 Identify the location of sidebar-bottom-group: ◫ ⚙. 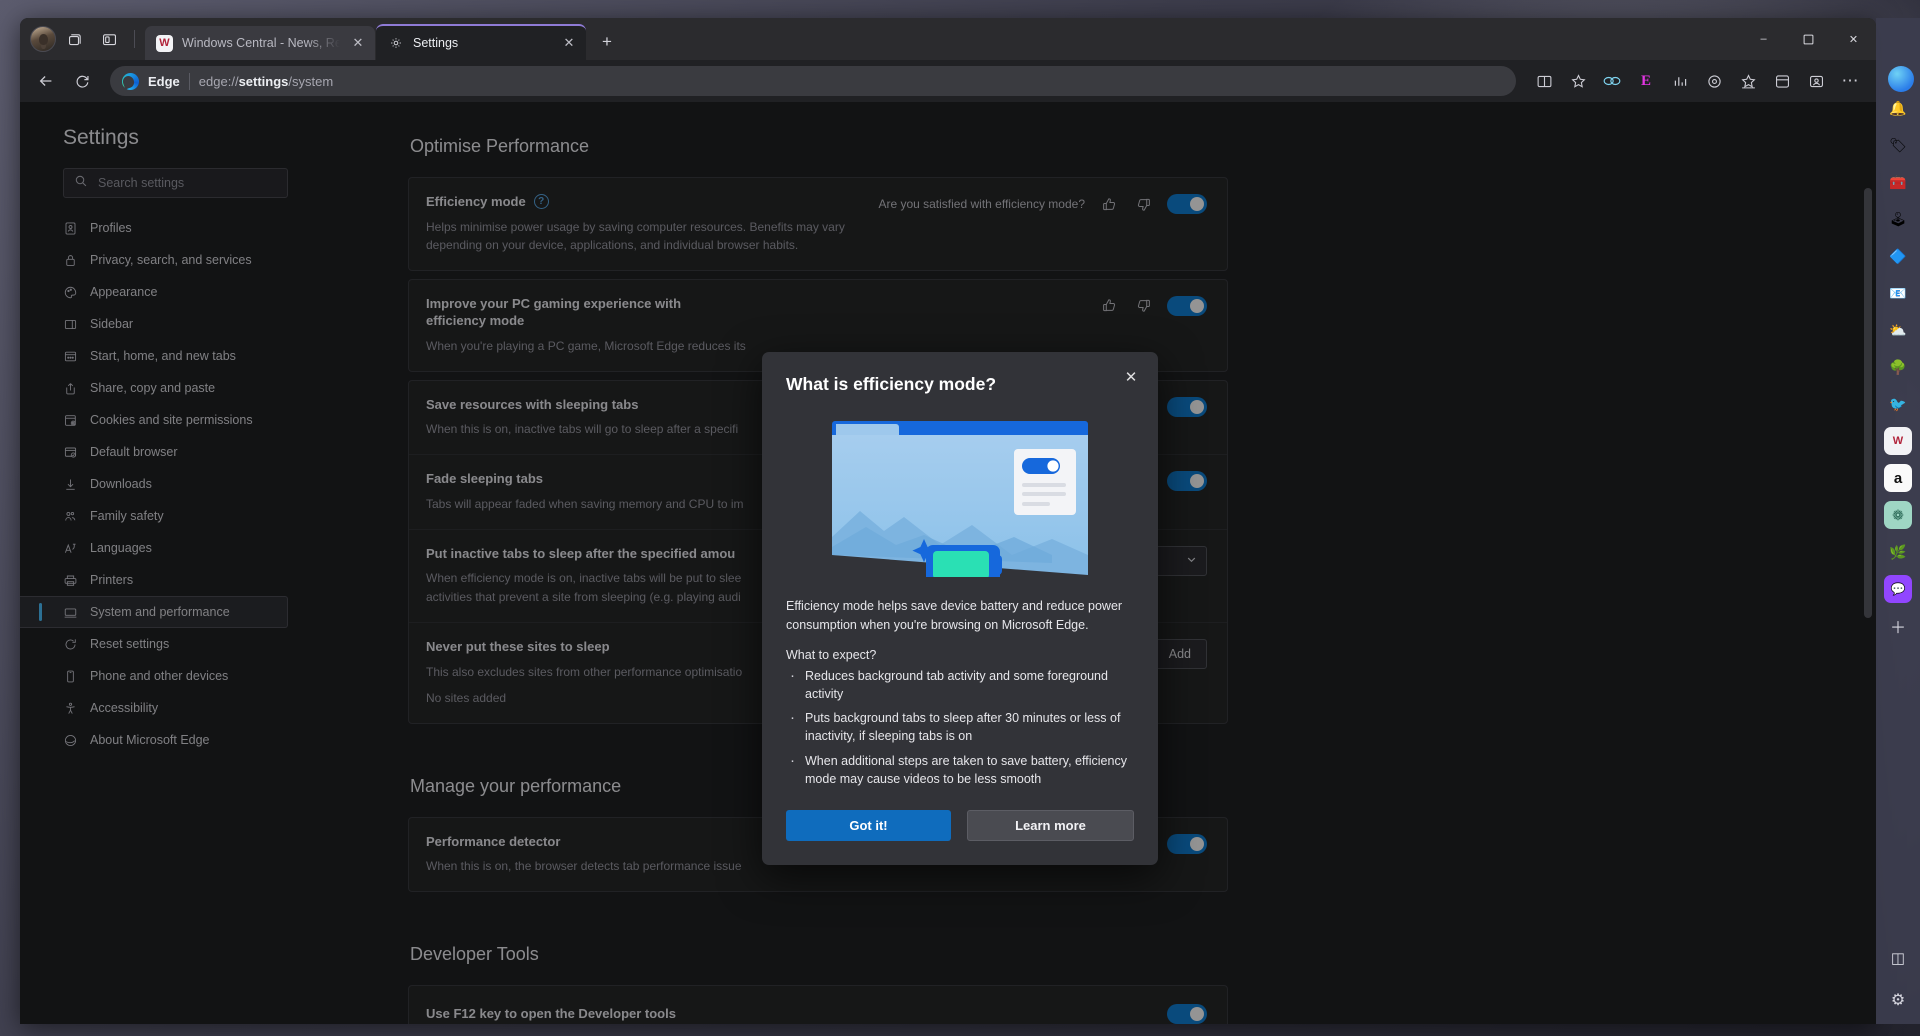
(1898, 979).